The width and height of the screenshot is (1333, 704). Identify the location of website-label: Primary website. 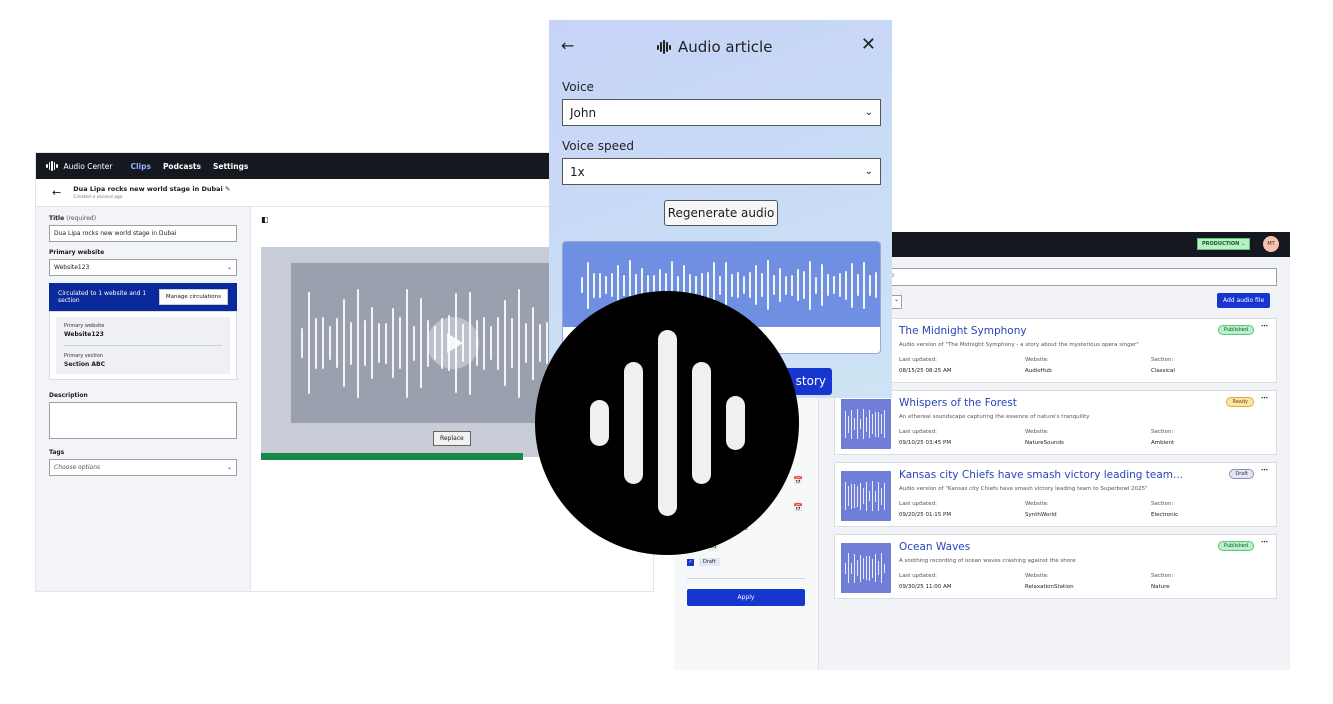
(77, 252).